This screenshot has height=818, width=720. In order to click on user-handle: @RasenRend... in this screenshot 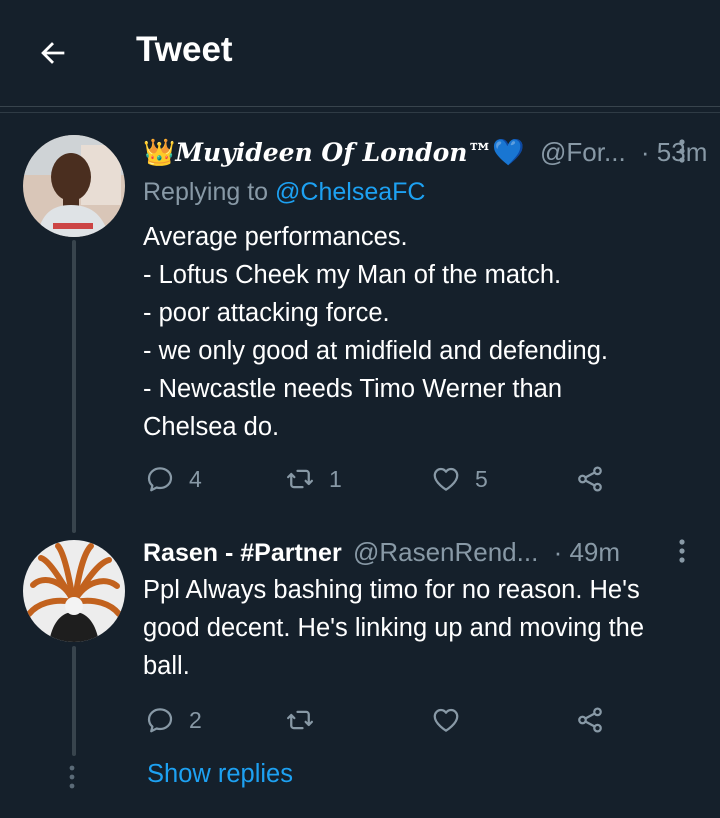, I will do `click(445, 552)`.